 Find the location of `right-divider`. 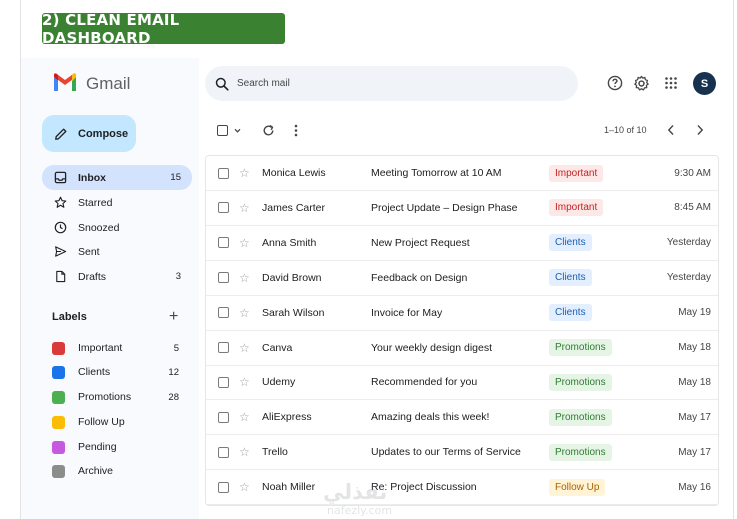

right-divider is located at coordinates (733, 259).